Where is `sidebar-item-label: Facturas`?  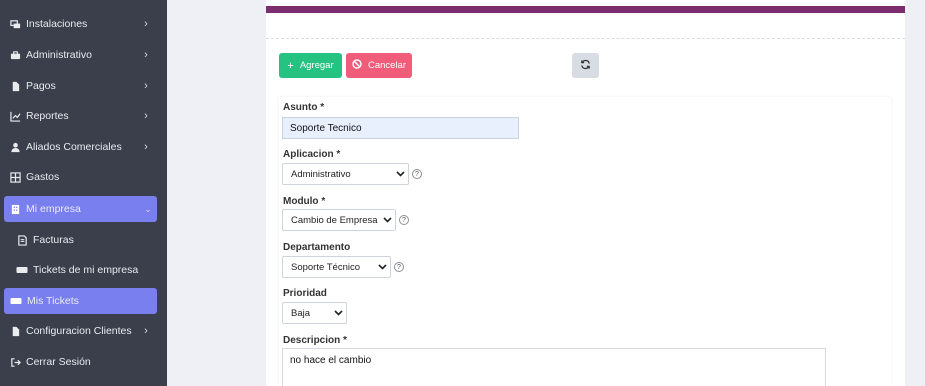
sidebar-item-label: Facturas is located at coordinates (53, 240).